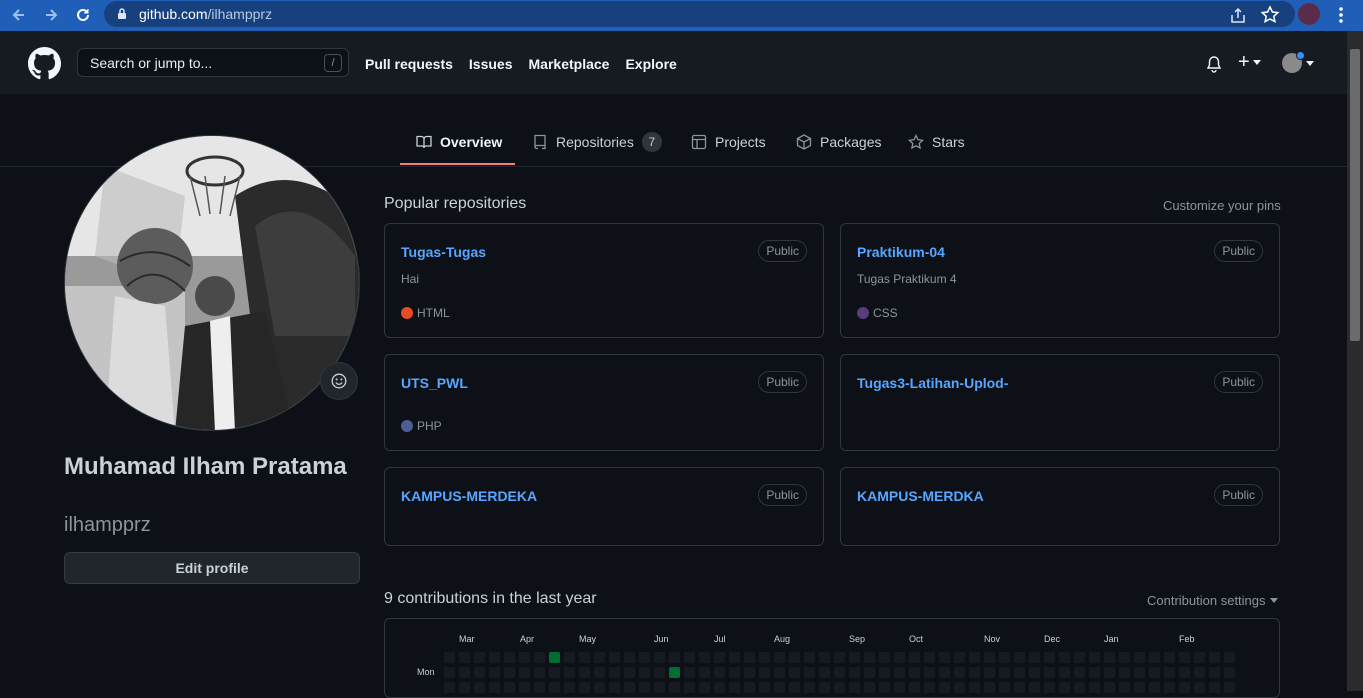 This screenshot has height=698, width=1363. Describe the element at coordinates (1249, 62) in the screenshot. I see `create-new-menu: +` at that location.